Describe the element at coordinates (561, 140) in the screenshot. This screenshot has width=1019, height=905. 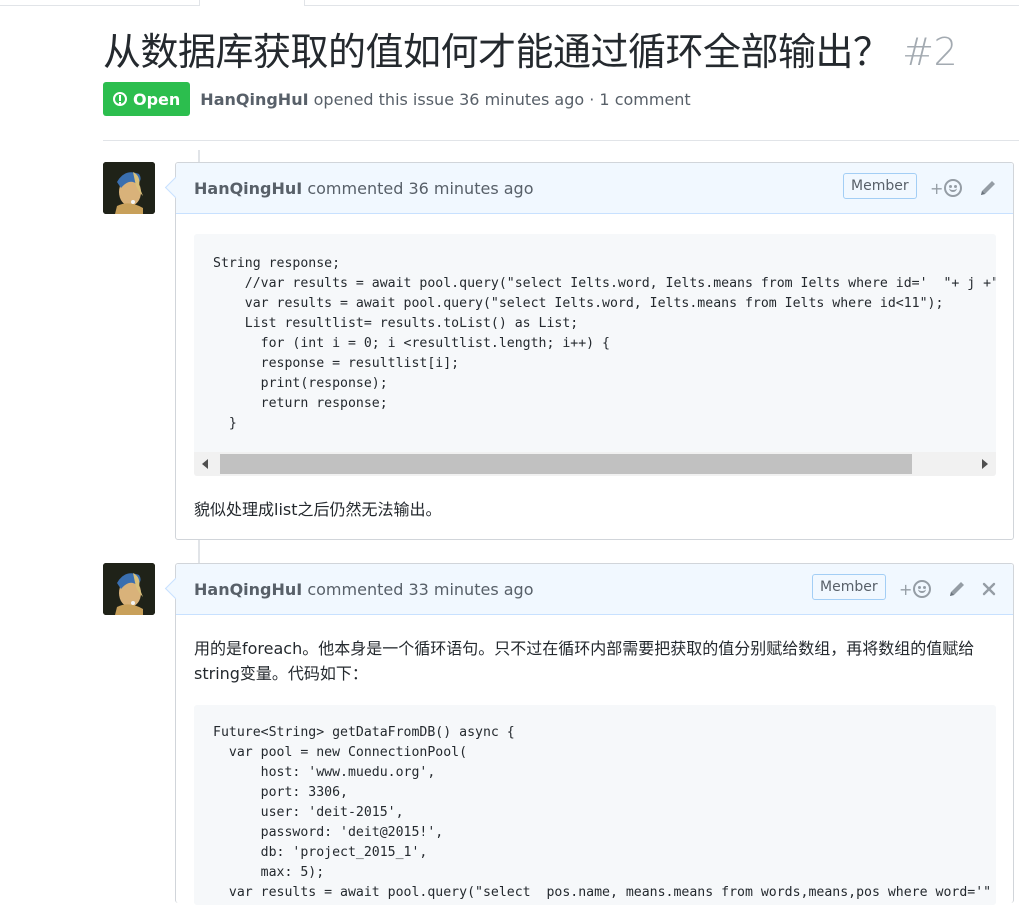
I see `header-divider` at that location.